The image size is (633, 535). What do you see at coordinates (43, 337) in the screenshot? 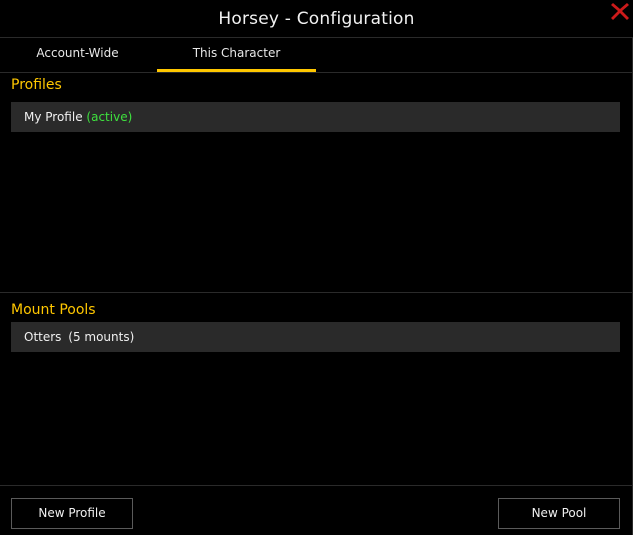
I see `pool-name: Otters` at bounding box center [43, 337].